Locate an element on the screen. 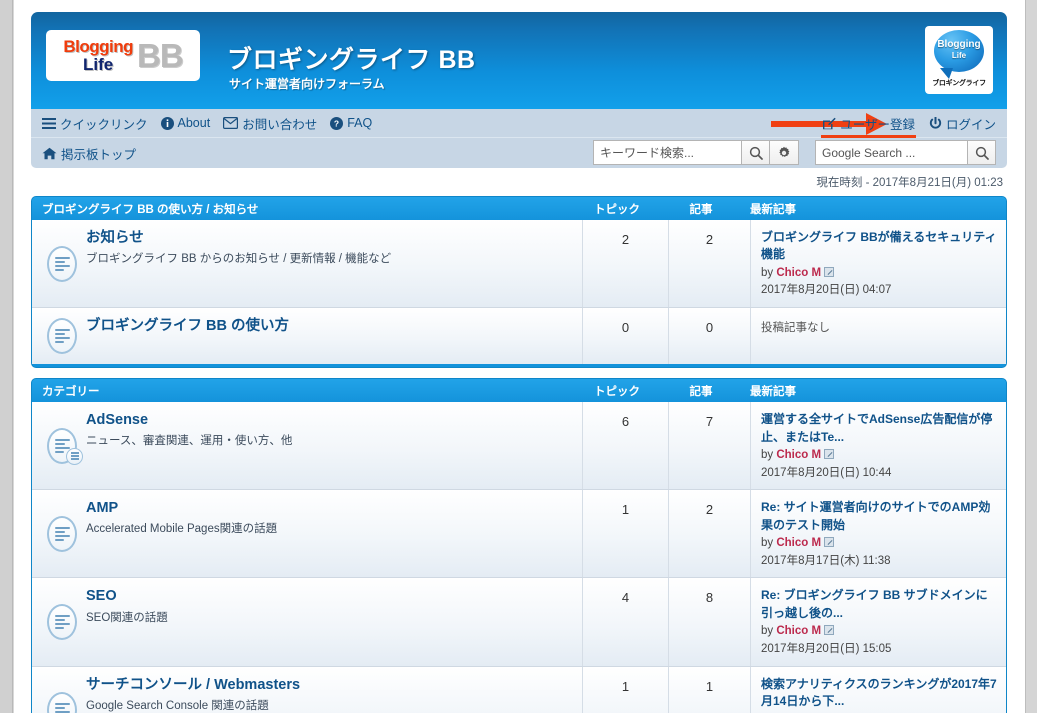 Image resolution: width=1037 pixels, height=713 pixels. section-header: ブロギングライフ BB の使い方 / お知らせ トピック 記事 最新記事 is located at coordinates (519, 208).